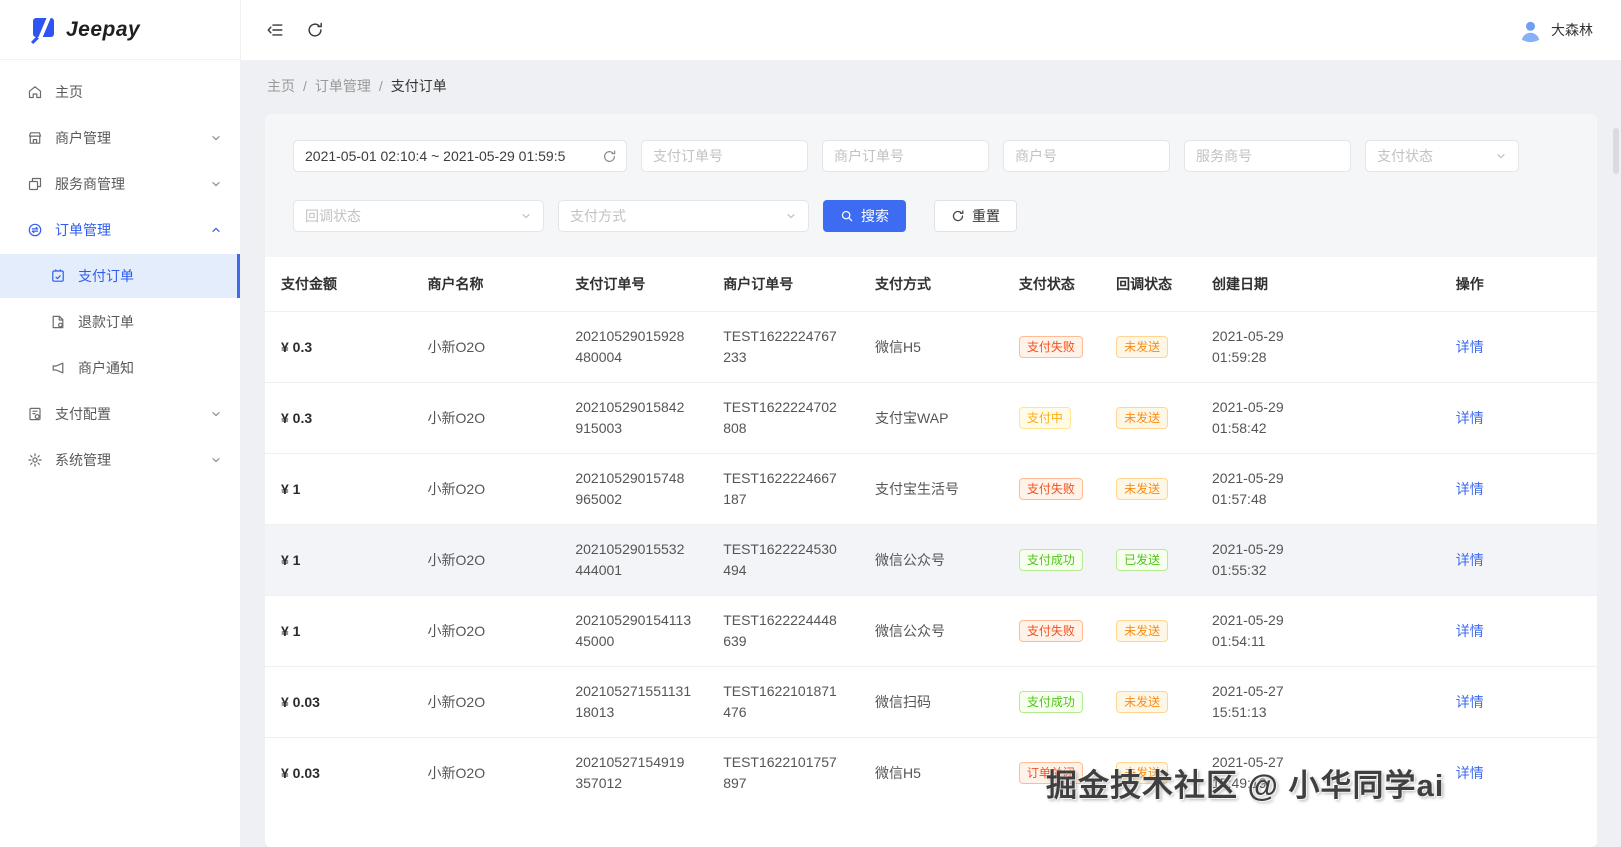 The image size is (1621, 847). Describe the element at coordinates (1318, 489) in the screenshot. I see `created-cell: 2021-05-29 01:57:48` at that location.